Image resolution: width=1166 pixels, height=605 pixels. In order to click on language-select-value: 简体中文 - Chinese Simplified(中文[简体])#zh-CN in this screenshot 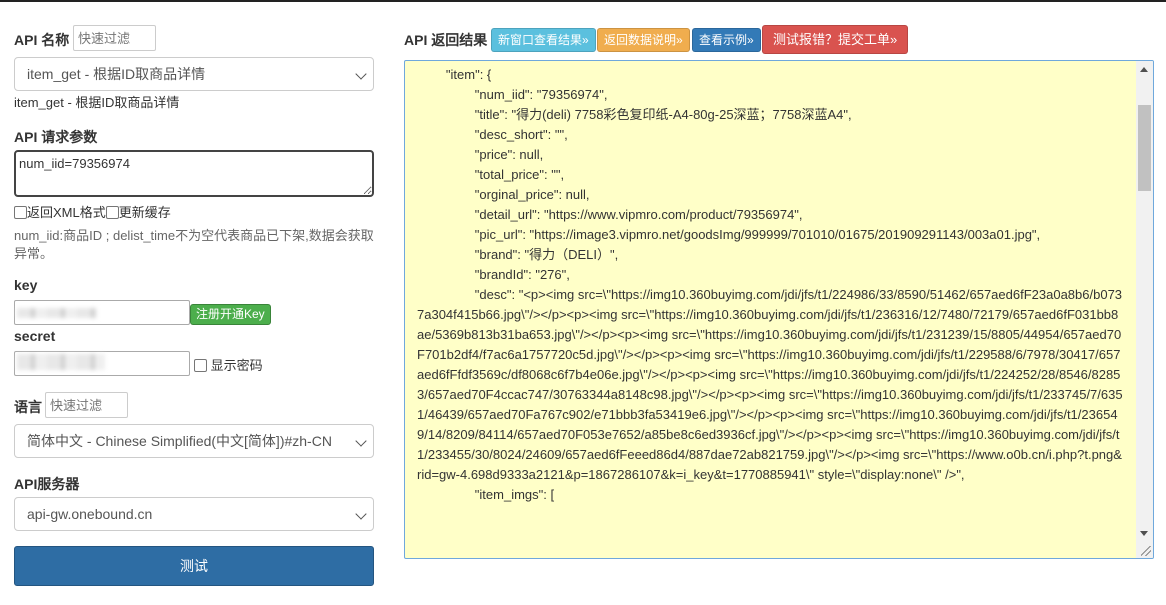, I will do `click(179, 441)`.